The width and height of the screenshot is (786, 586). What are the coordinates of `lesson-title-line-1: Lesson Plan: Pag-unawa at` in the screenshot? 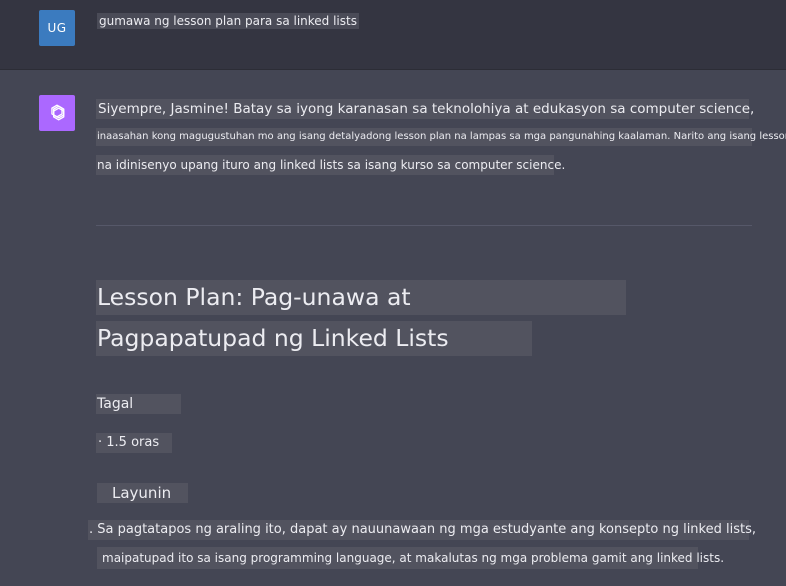 It's located at (361, 297).